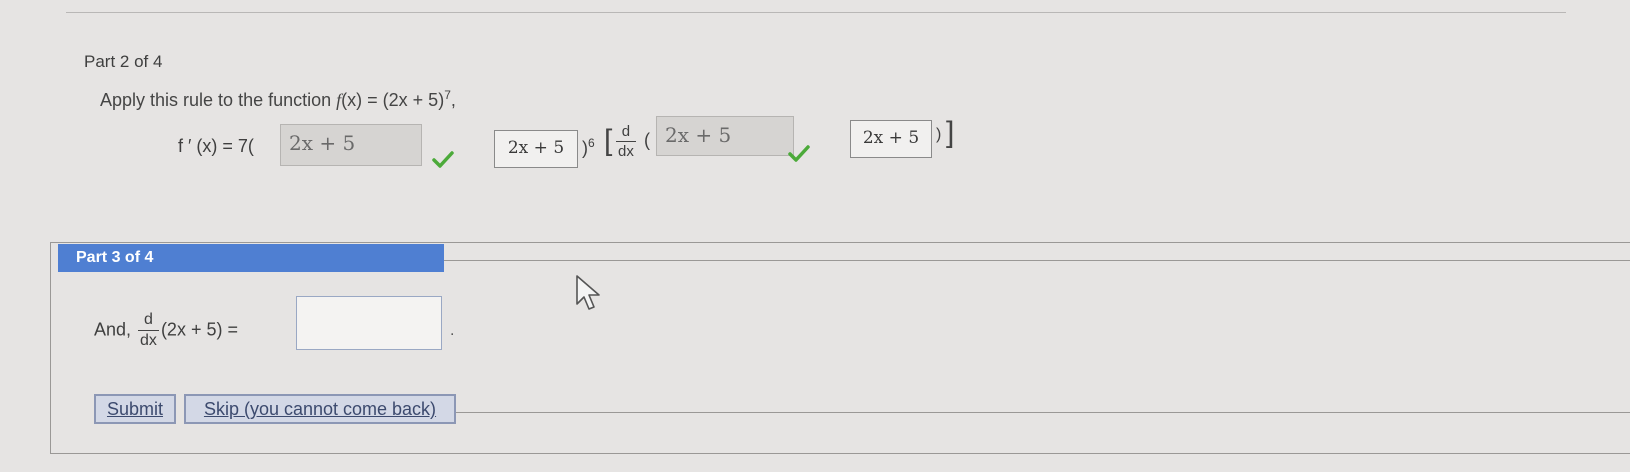 This screenshot has height=472, width=1630. What do you see at coordinates (216, 146) in the screenshot?
I see `derivative-lhs: f ′ (x) = 7(` at bounding box center [216, 146].